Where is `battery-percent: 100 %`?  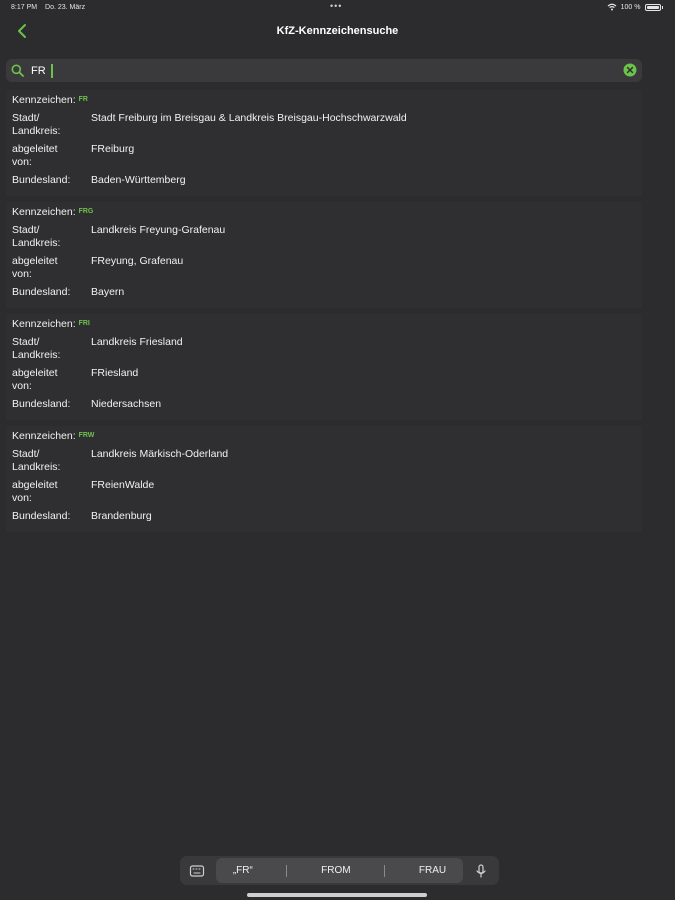
battery-percent: 100 % is located at coordinates (630, 7).